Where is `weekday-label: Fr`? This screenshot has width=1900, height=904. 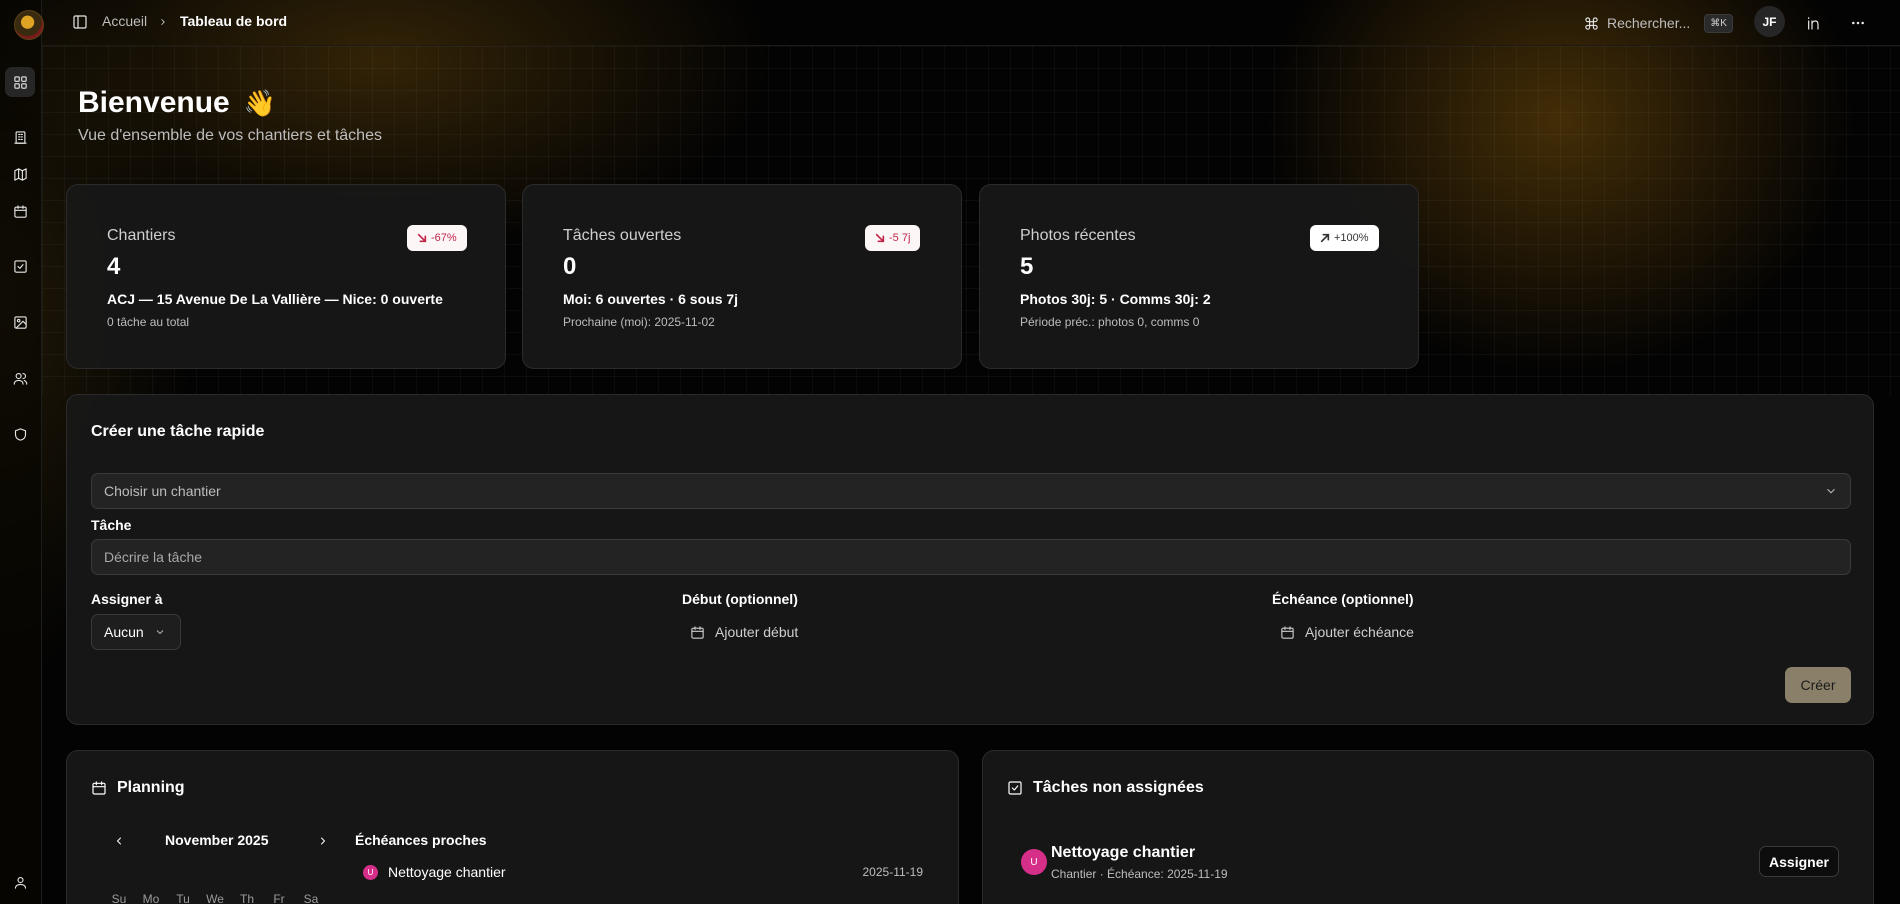 weekday-label: Fr is located at coordinates (279, 898).